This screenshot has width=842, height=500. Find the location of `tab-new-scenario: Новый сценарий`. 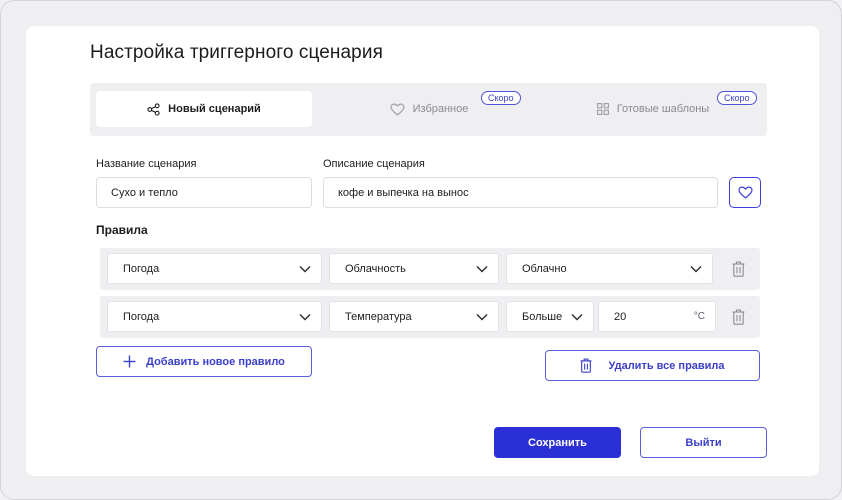

tab-new-scenario: Новый сценарий is located at coordinates (204, 109).